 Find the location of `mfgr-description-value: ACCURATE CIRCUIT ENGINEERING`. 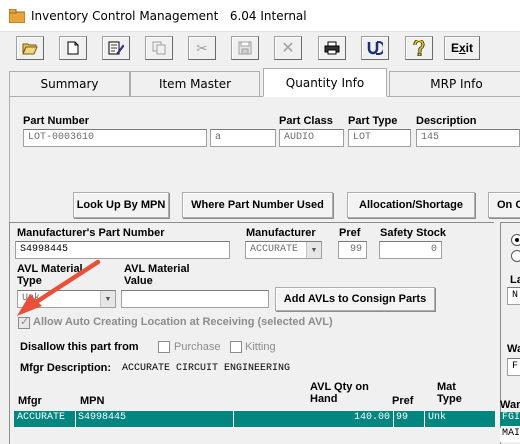

mfgr-description-value: ACCURATE CIRCUIT ENGINEERING is located at coordinates (206, 368).